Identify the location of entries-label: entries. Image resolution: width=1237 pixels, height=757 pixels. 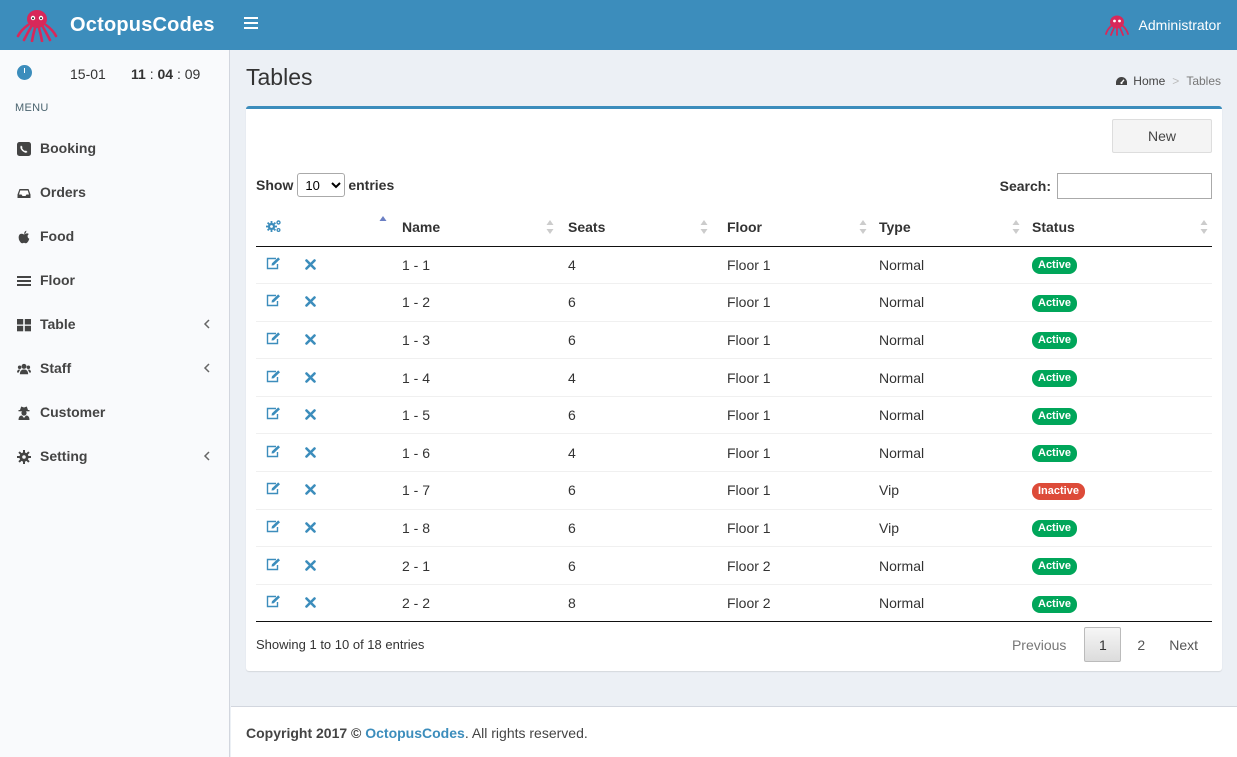
(371, 185).